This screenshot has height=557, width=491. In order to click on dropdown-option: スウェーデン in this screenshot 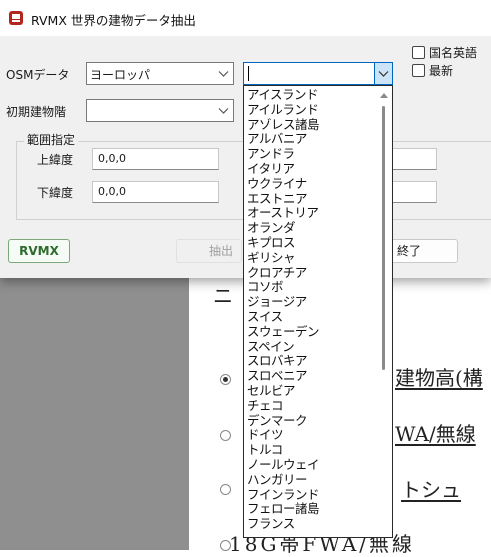, I will do `click(283, 331)`.